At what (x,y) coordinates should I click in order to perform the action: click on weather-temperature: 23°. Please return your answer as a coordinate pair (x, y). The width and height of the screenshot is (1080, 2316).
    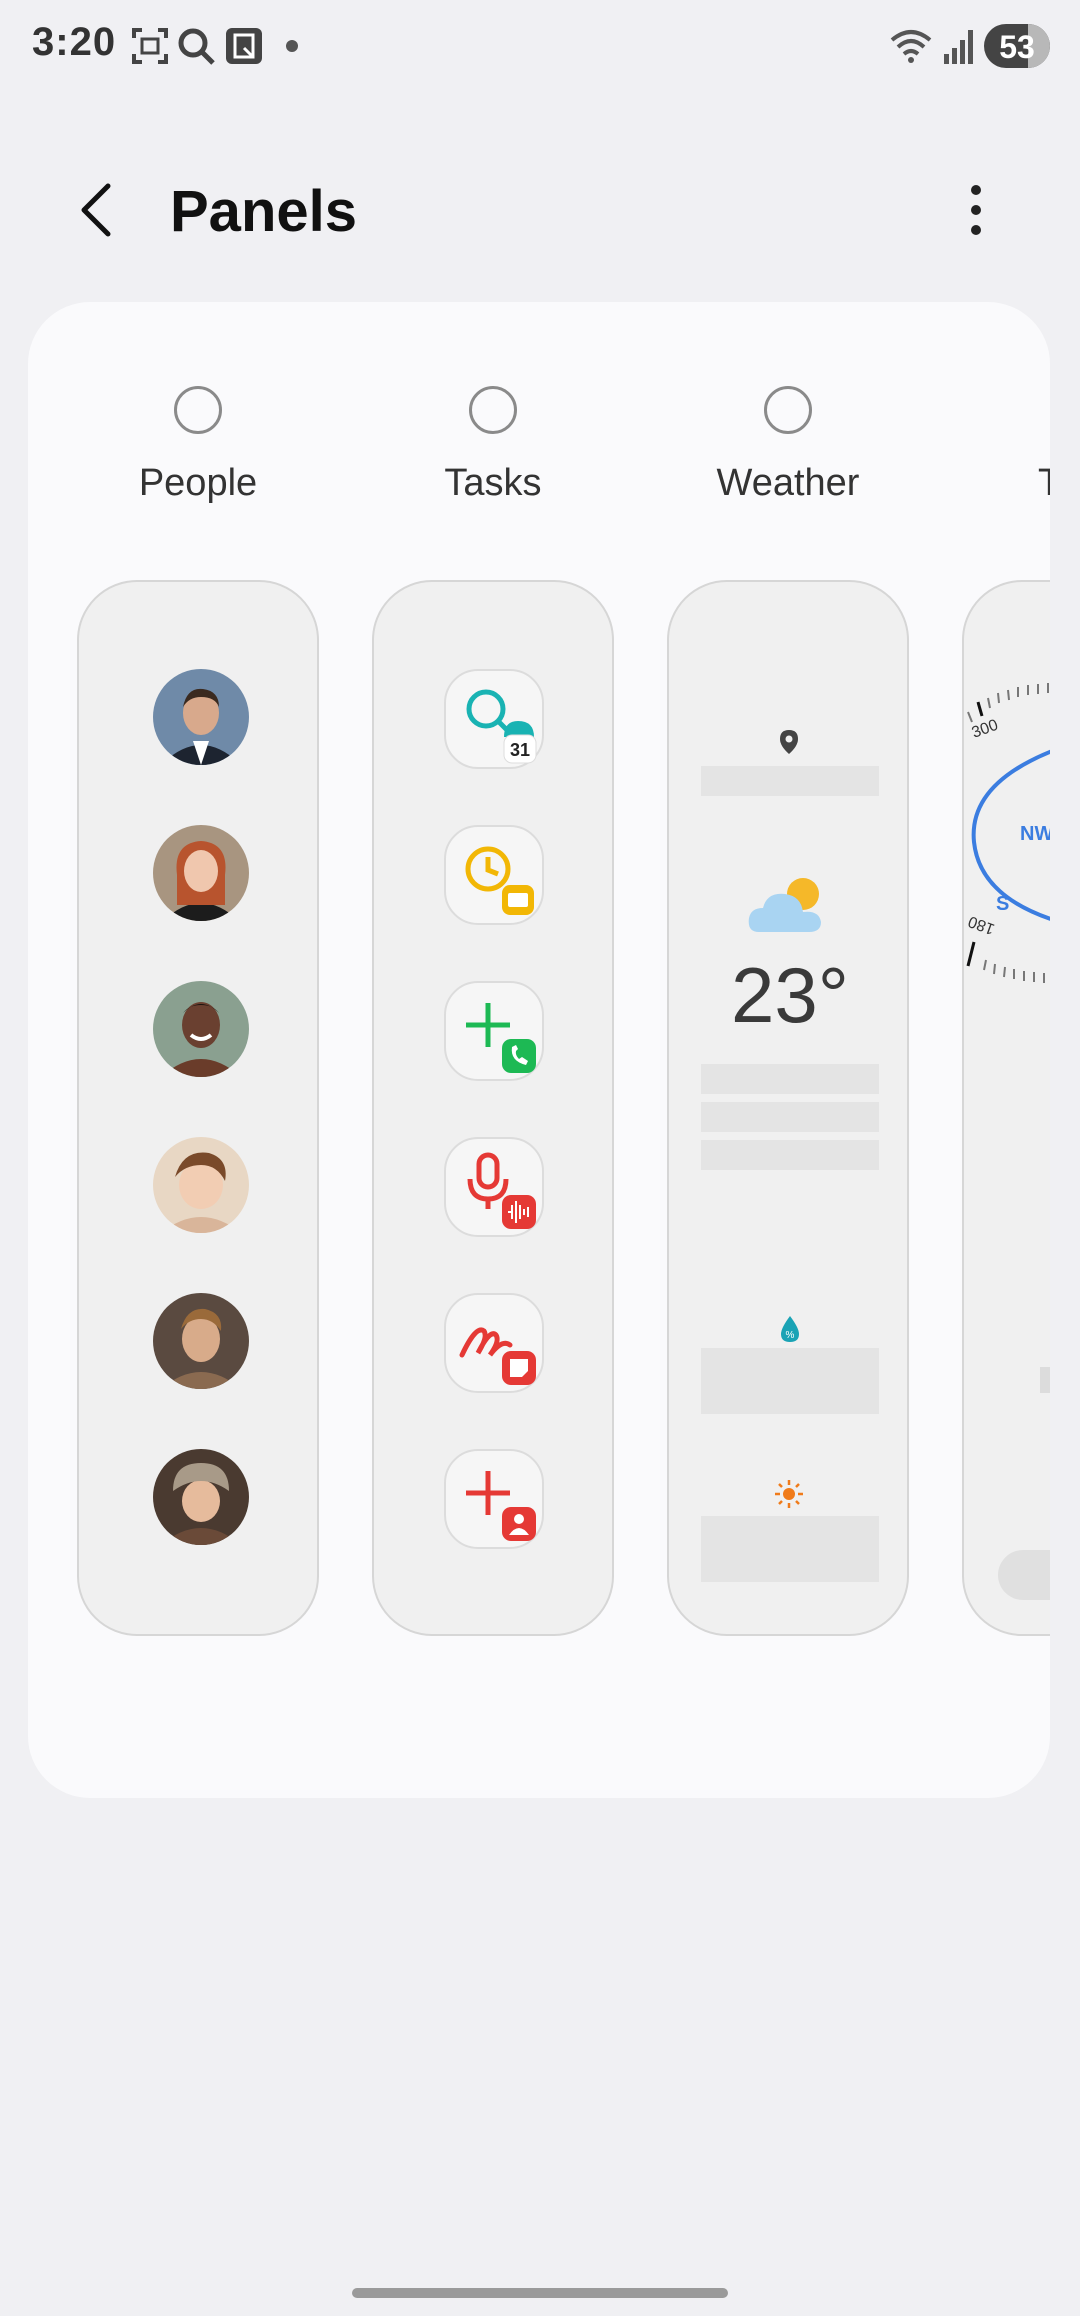
    Looking at the image, I should click on (790, 995).